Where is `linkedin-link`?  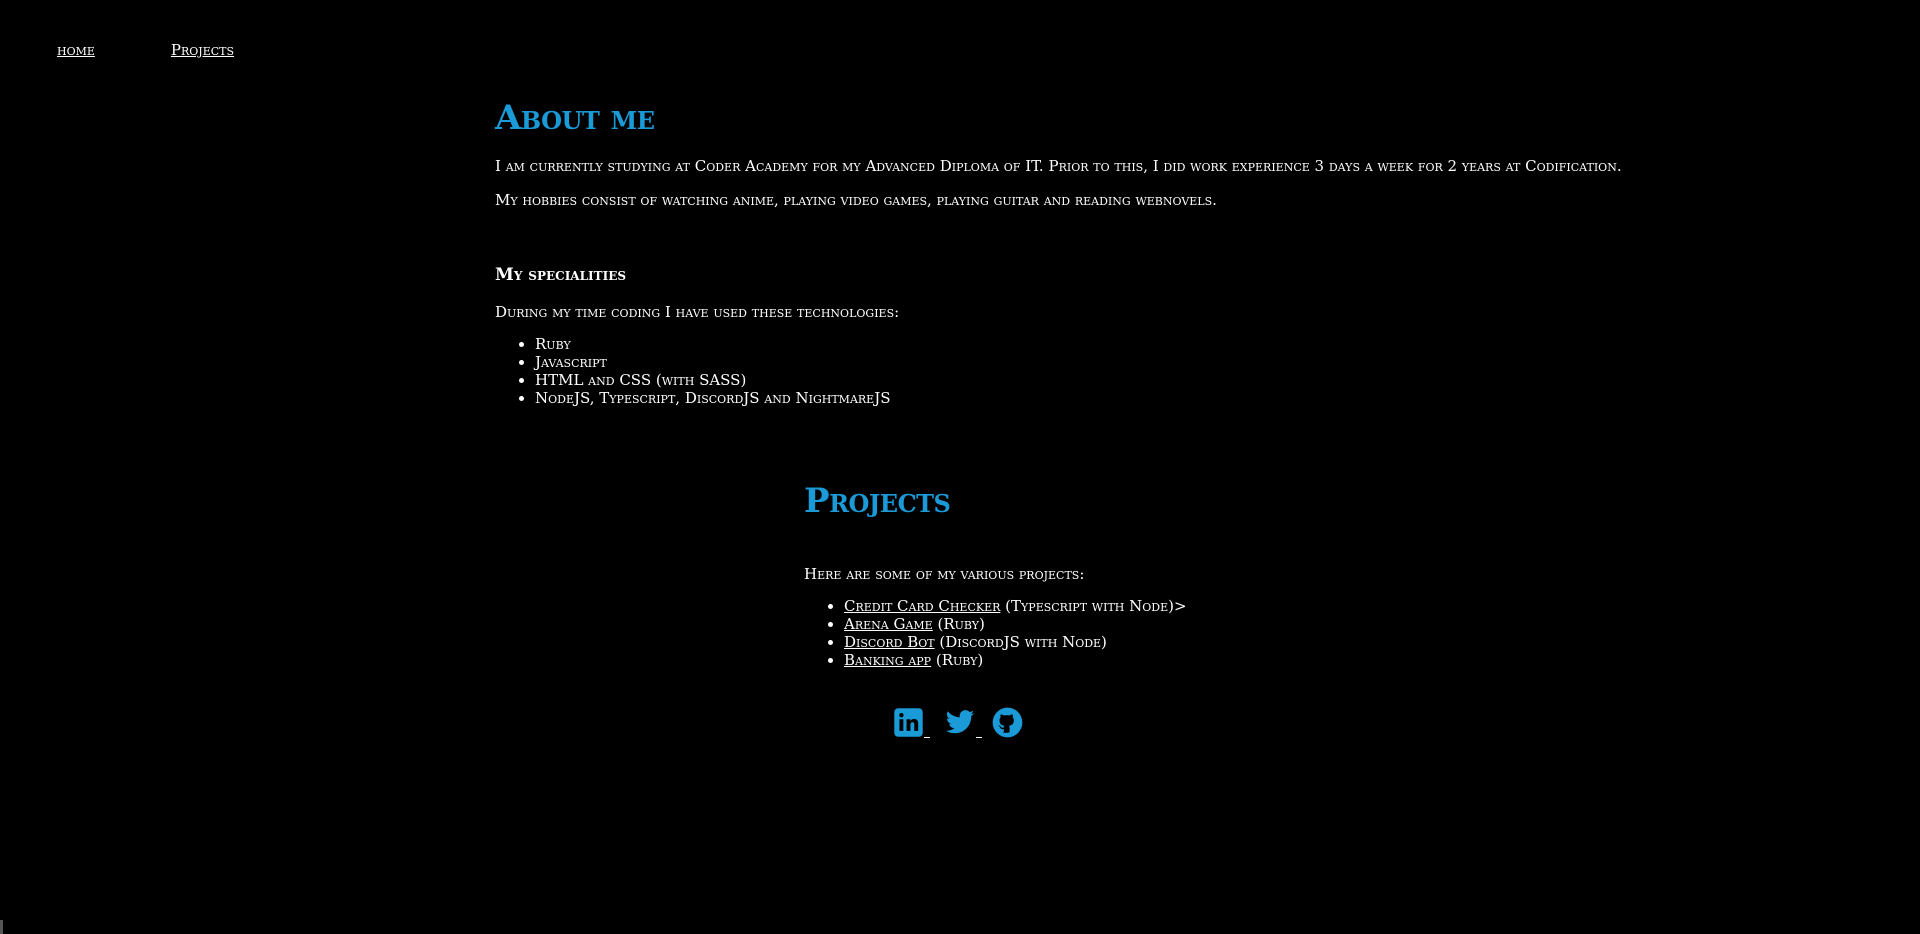 linkedin-link is located at coordinates (908, 722).